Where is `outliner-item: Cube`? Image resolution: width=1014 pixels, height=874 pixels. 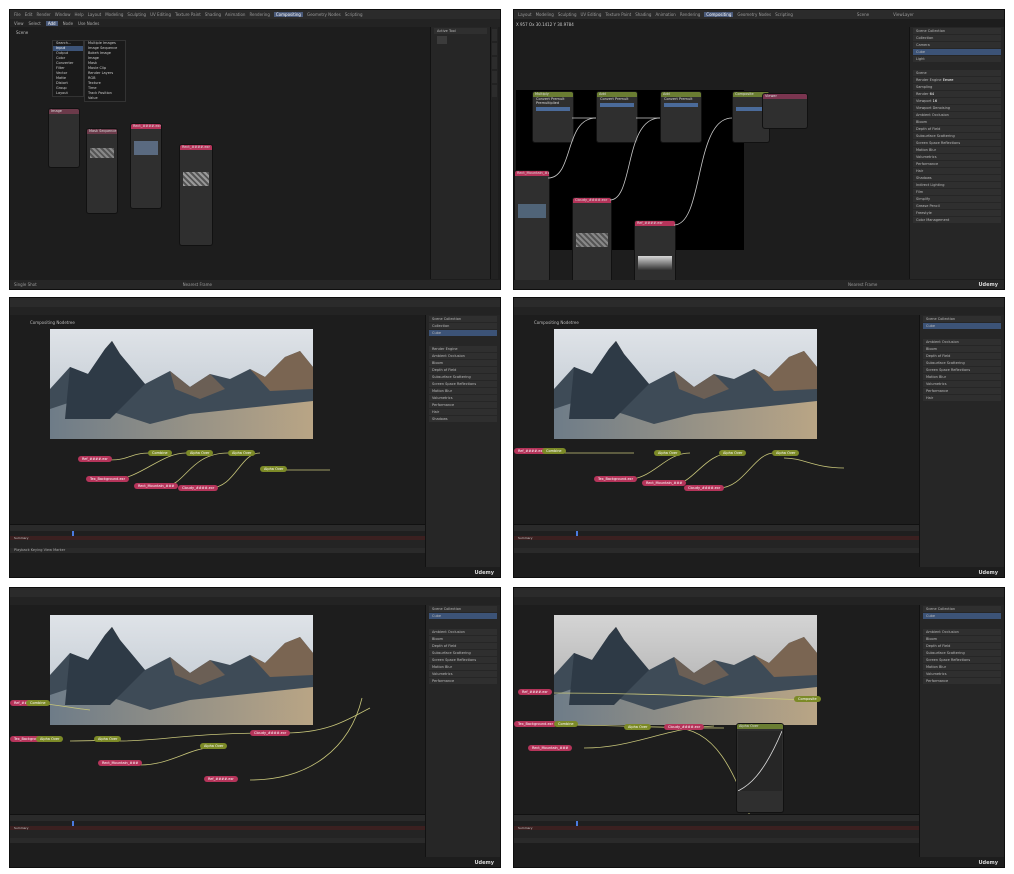
outliner-item: Cube is located at coordinates (463, 333).